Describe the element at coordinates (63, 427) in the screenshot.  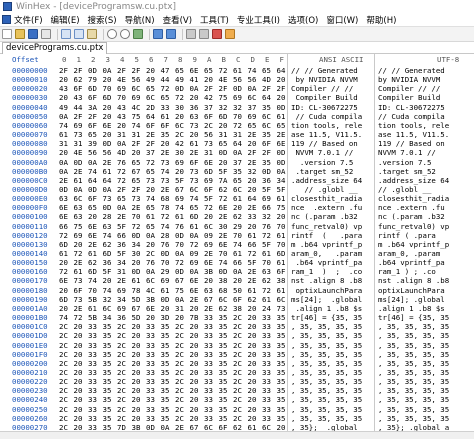
I see `hex-byte: 2C` at that location.